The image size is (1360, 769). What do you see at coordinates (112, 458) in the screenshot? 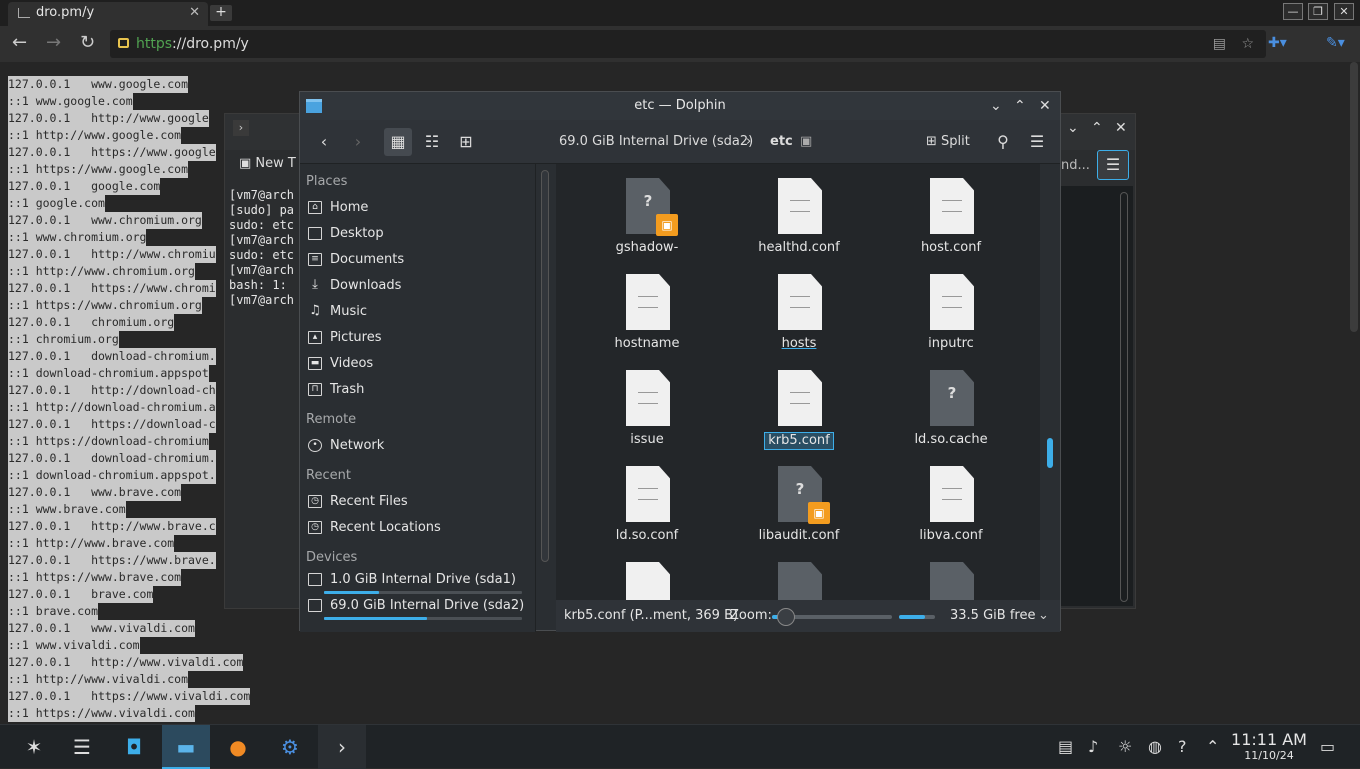
I see `hosts-line: 127.0.0.1 download-chromium.` at bounding box center [112, 458].